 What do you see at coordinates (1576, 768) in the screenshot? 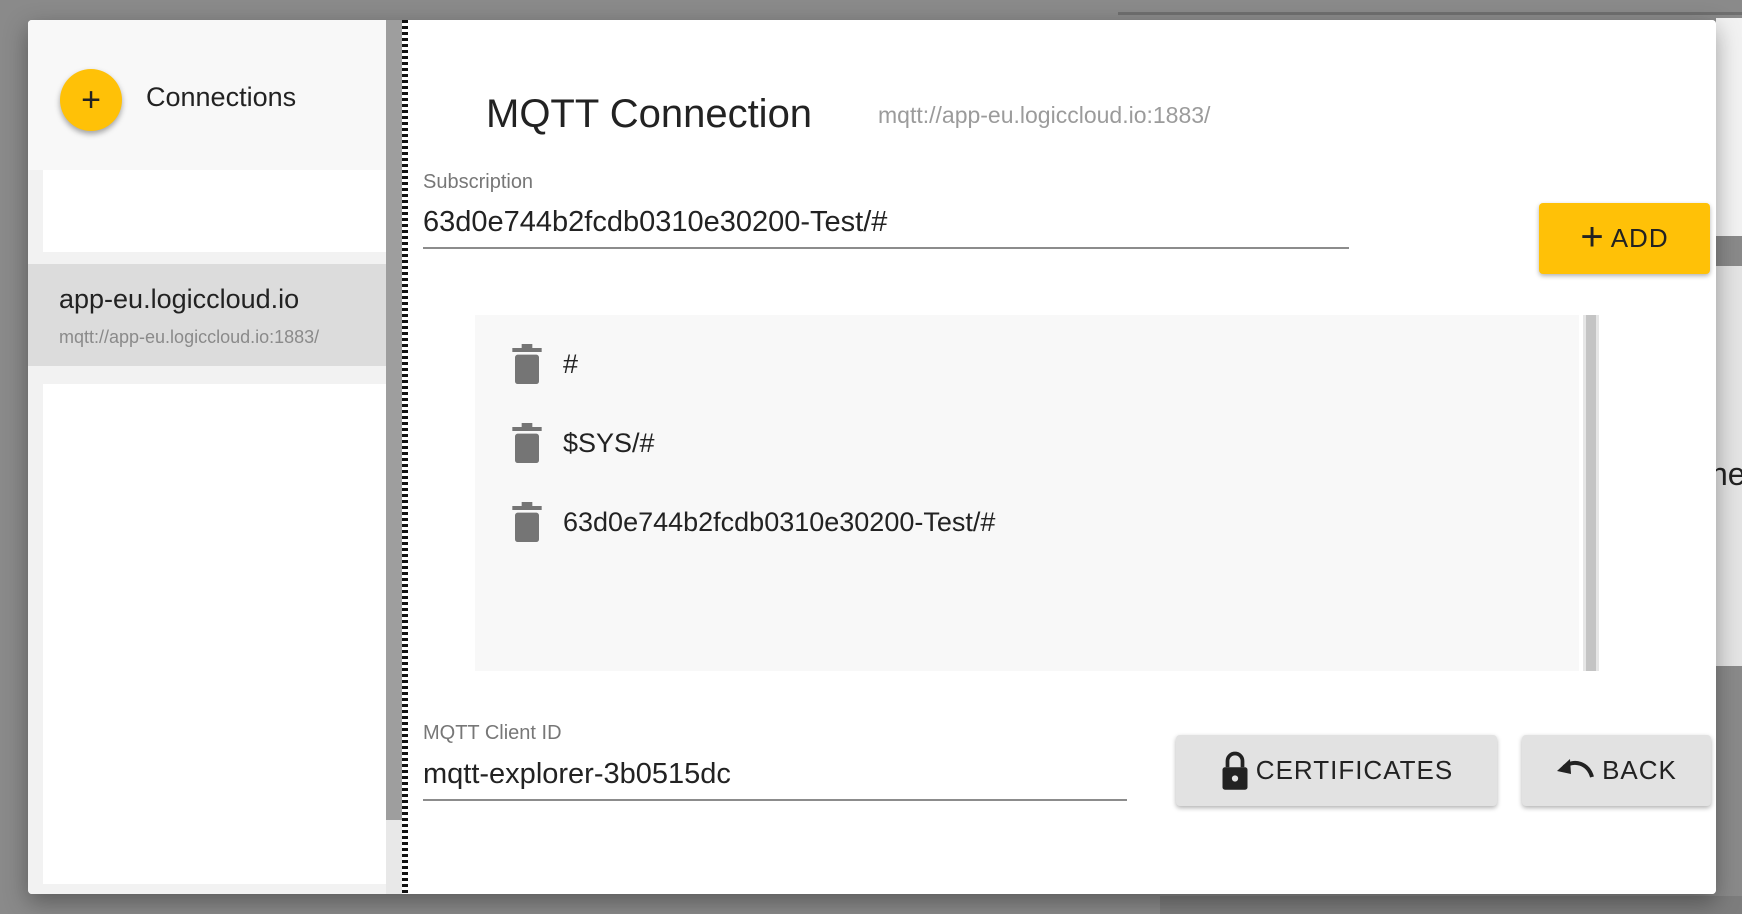
I see `undo-icon` at bounding box center [1576, 768].